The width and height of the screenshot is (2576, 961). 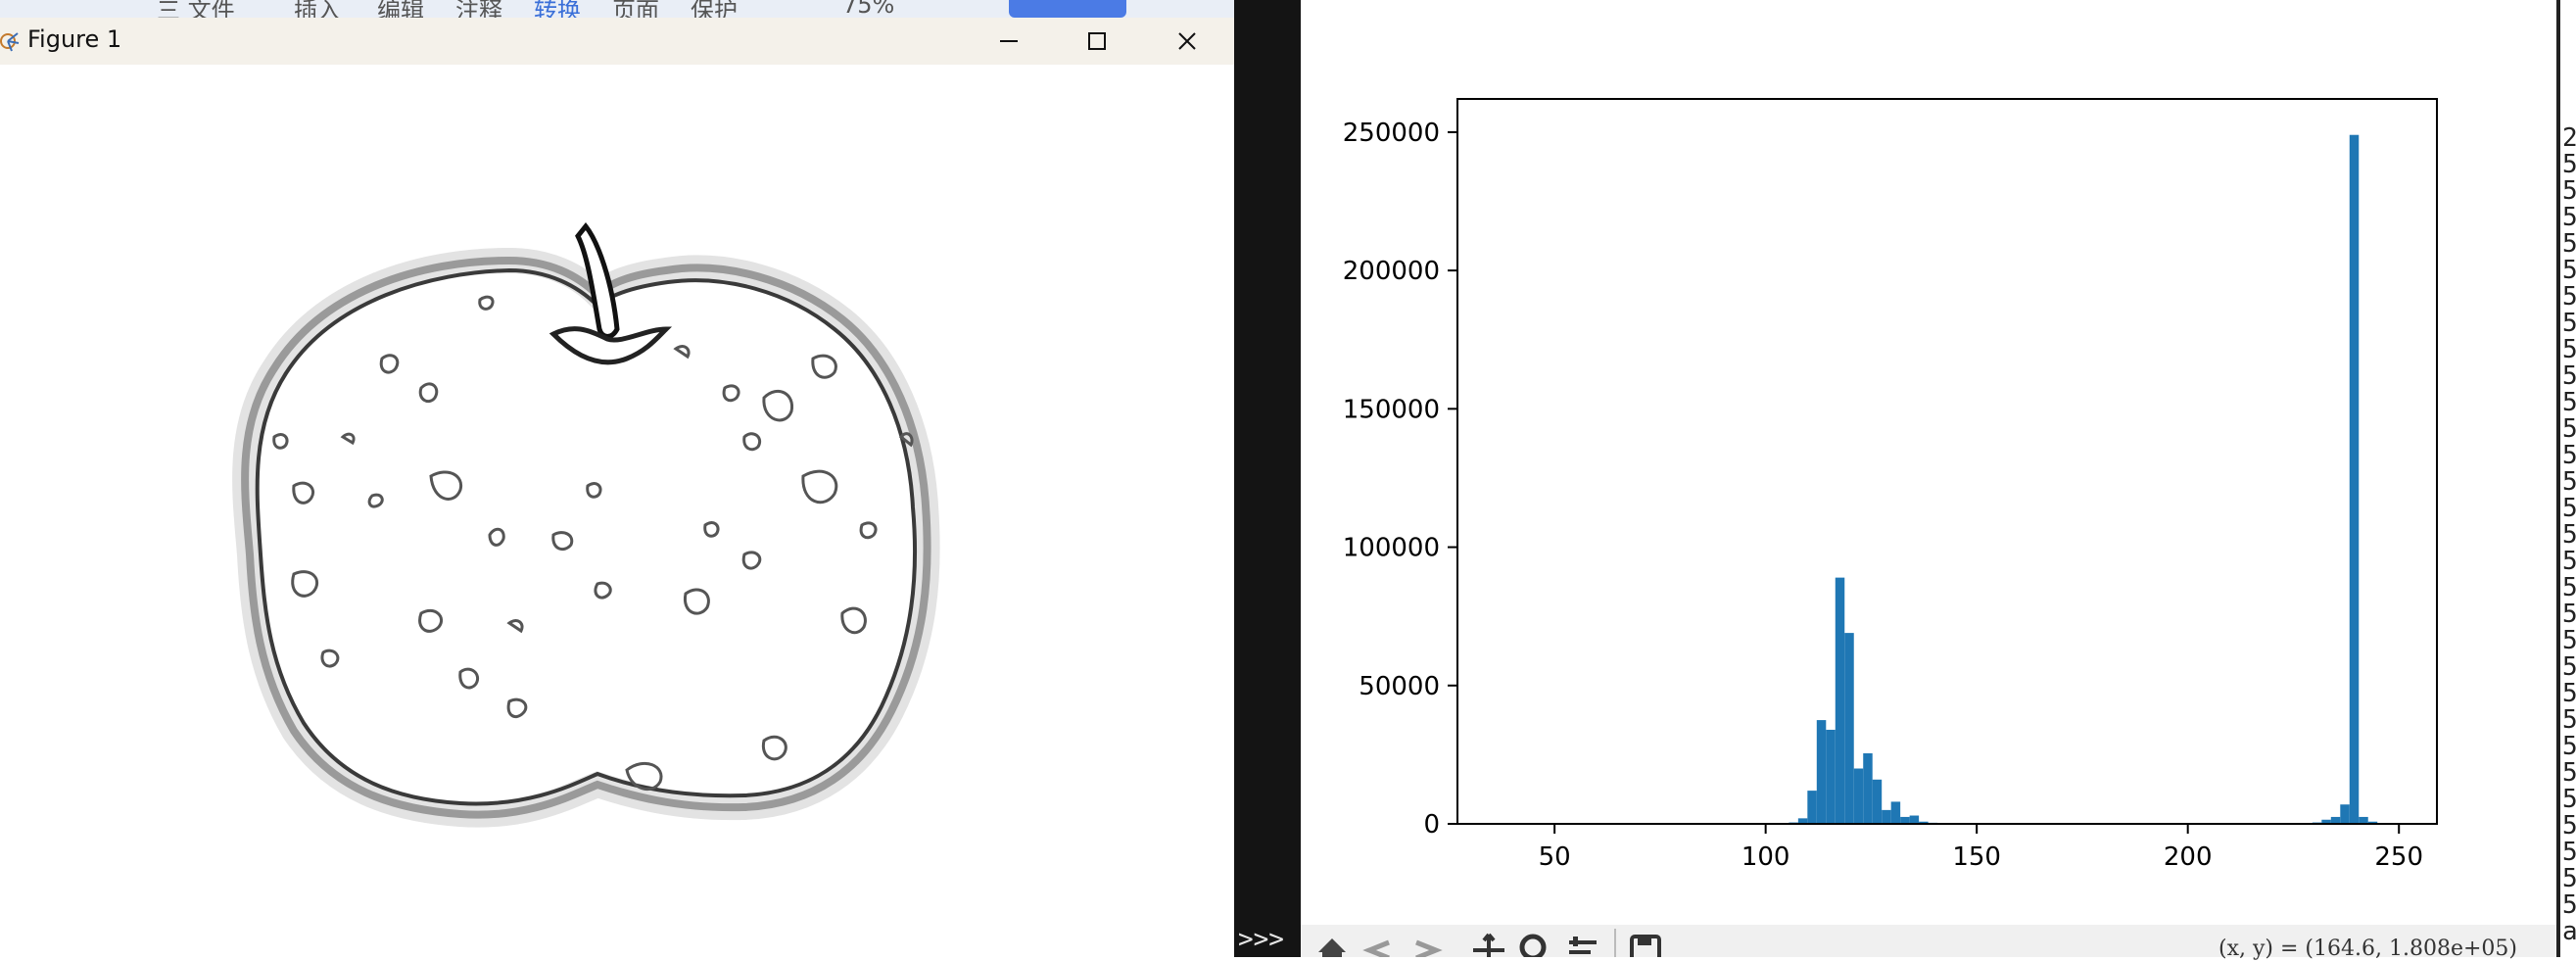 What do you see at coordinates (1392, 548) in the screenshot?
I see `y-tick-label: 100000` at bounding box center [1392, 548].